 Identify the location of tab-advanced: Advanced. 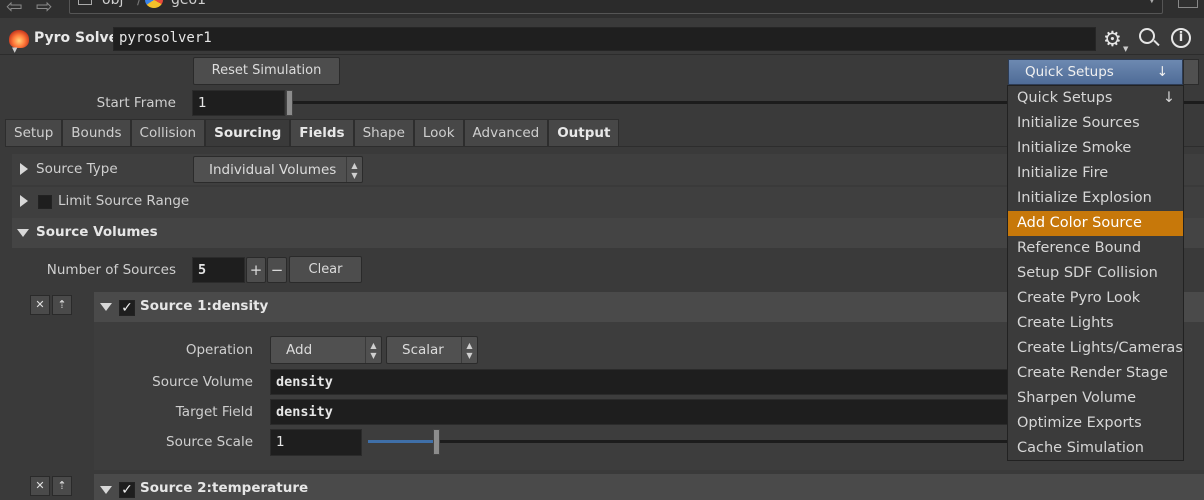
(506, 132).